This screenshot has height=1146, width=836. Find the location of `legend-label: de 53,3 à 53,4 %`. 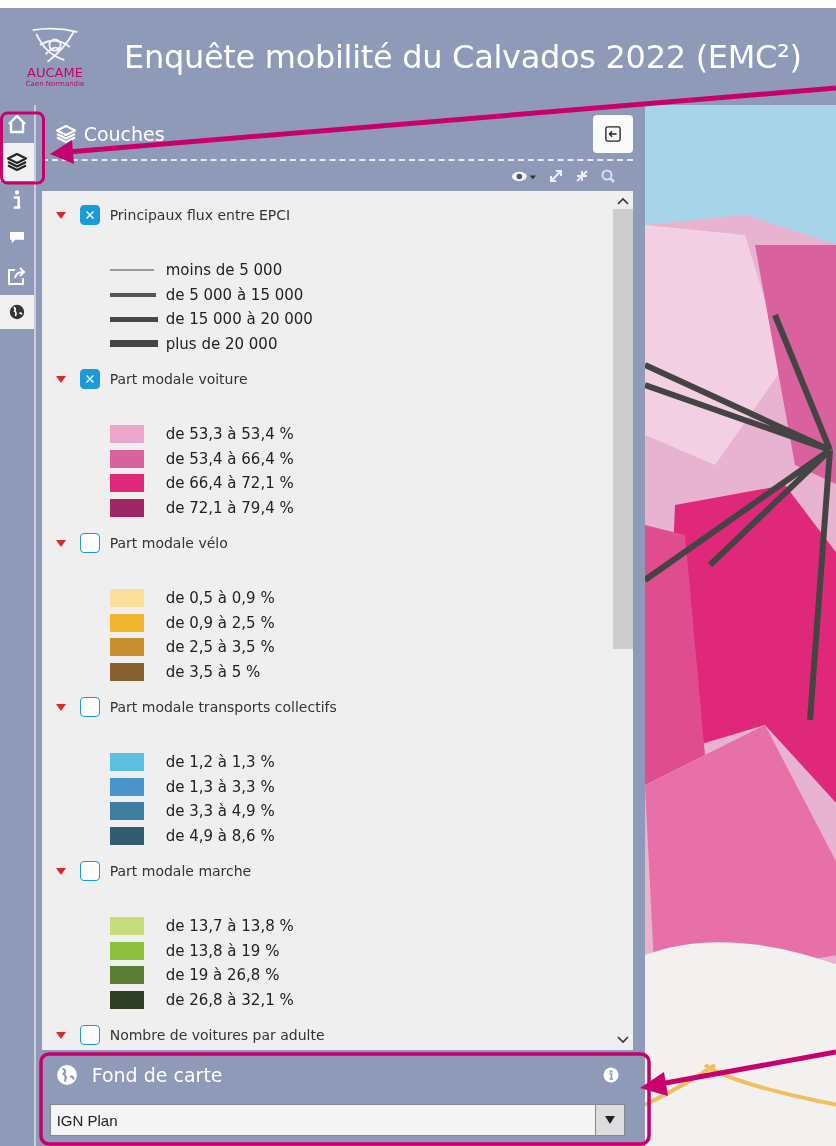

legend-label: de 53,3 à 53,4 % is located at coordinates (229, 434).